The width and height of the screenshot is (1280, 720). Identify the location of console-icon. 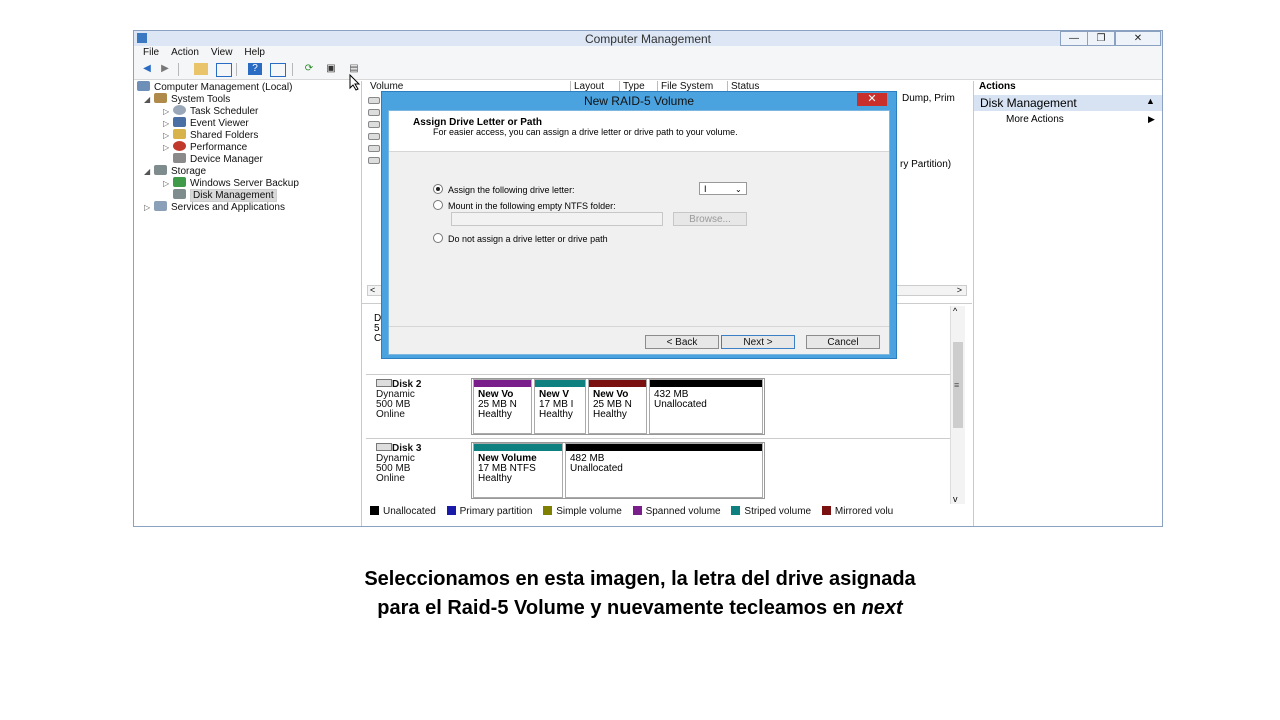
(278, 70).